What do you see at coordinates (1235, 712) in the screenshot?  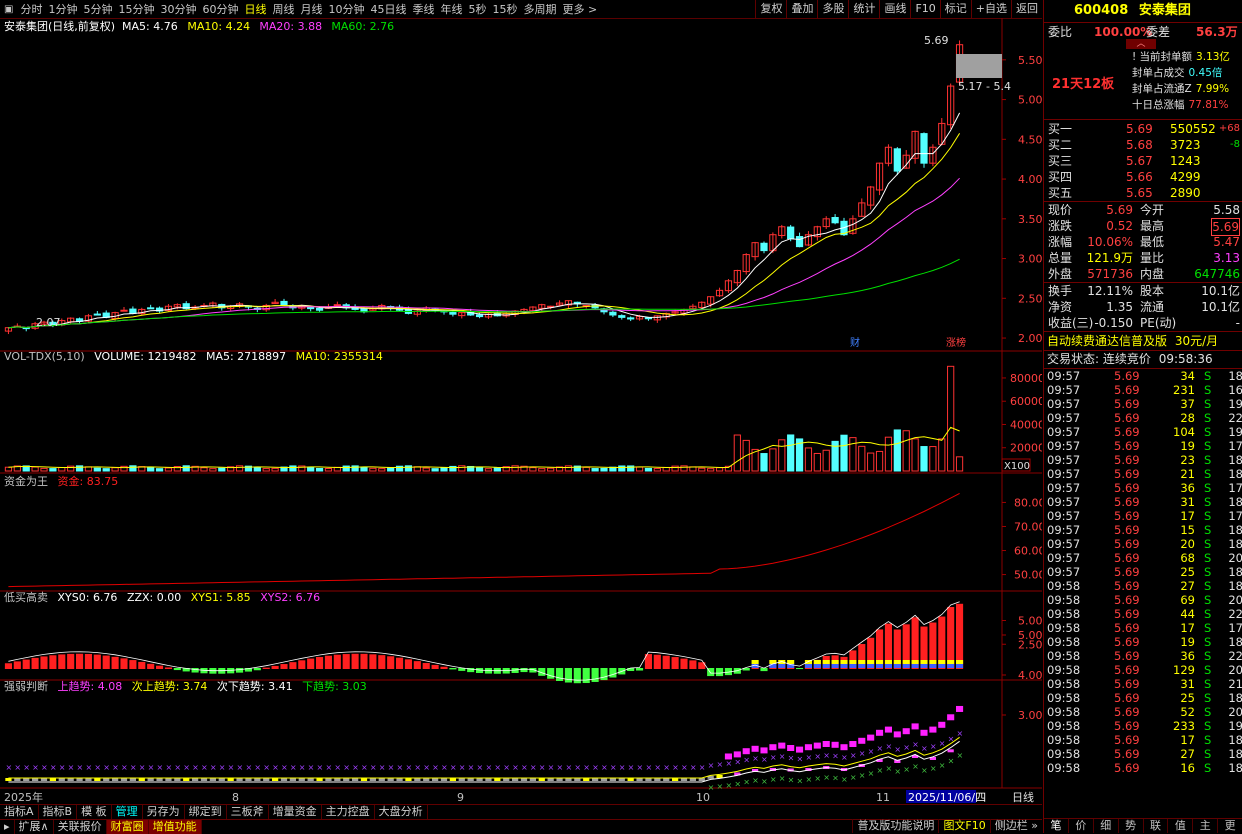 I see `tick-num-24: 20` at bounding box center [1235, 712].